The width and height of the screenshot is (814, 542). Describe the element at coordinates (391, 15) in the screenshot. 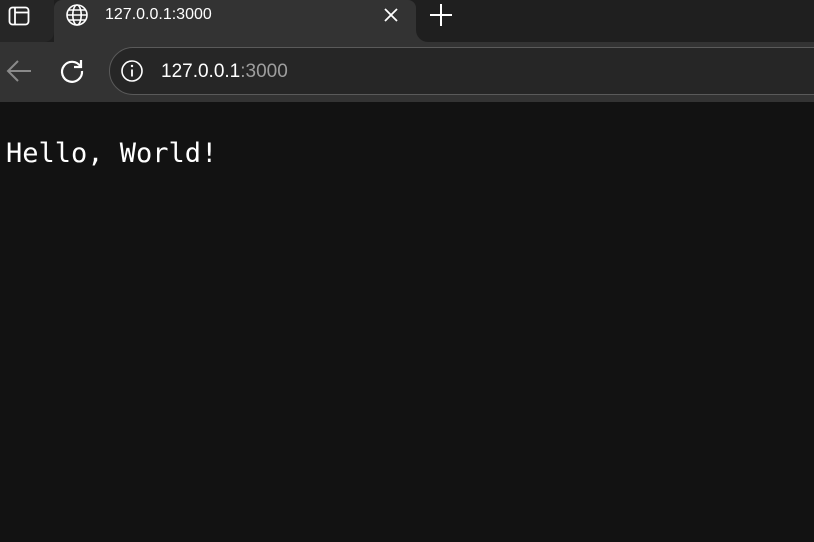

I see `close-icon` at that location.